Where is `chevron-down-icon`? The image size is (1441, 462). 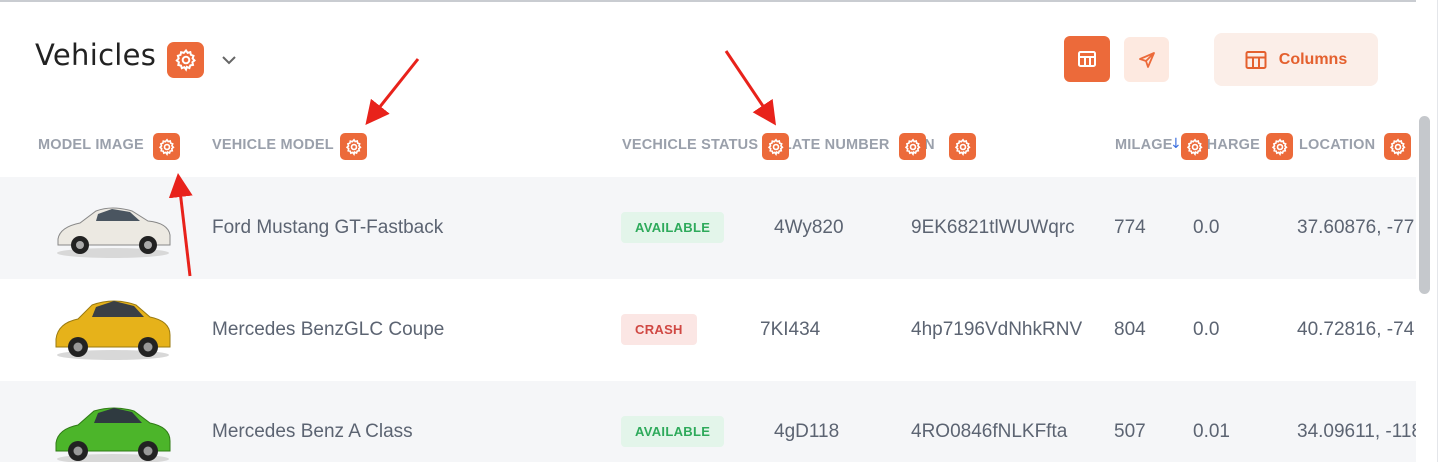
chevron-down-icon is located at coordinates (229, 60).